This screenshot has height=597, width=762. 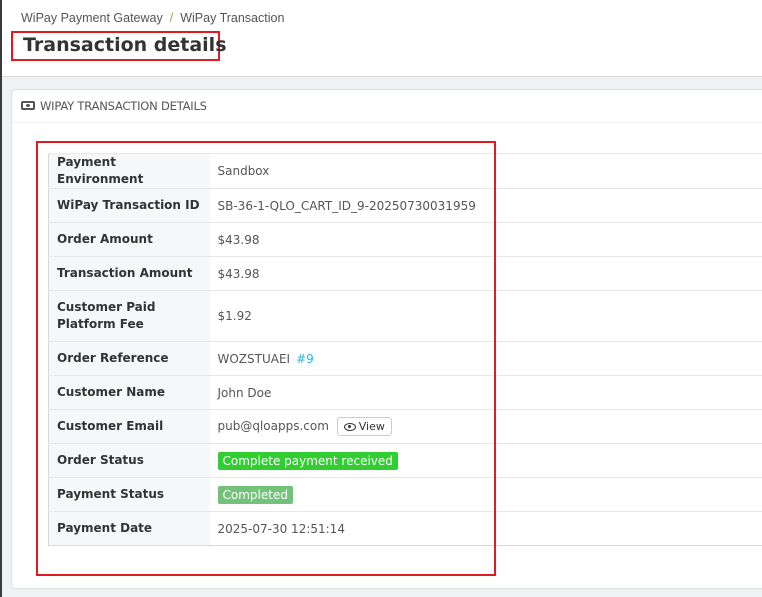 I want to click on row-payment-environment: Payment Environment Sandbox, so click(x=405, y=171).